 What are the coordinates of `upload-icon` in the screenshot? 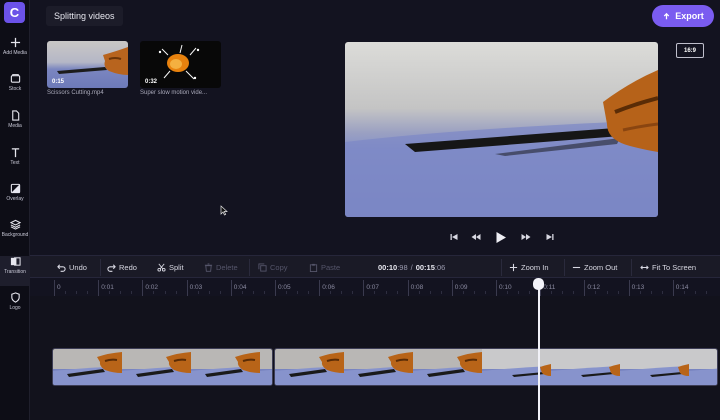 It's located at (667, 15).